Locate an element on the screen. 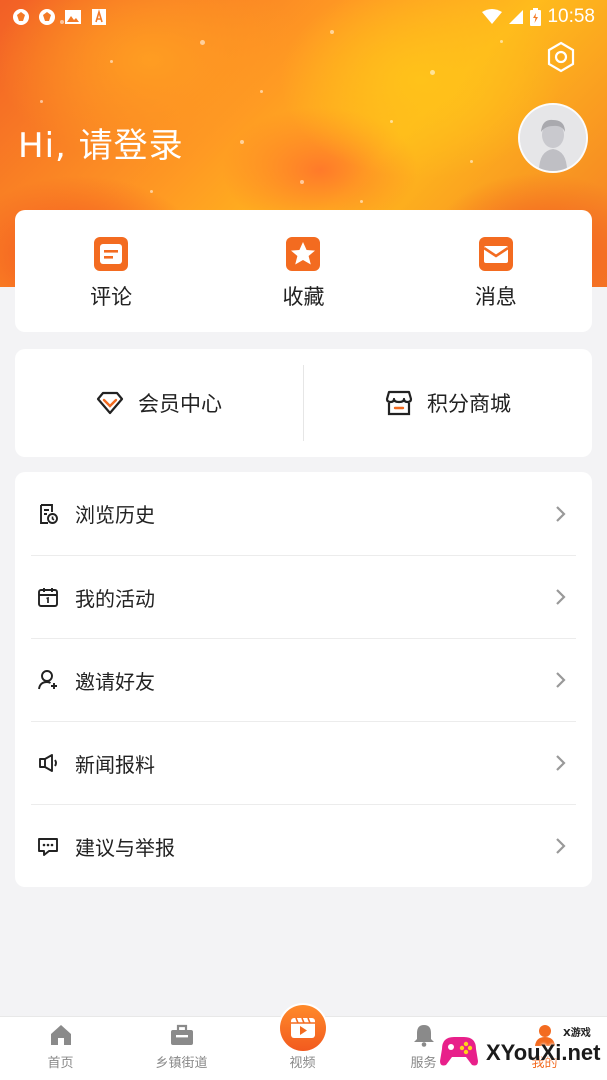 The width and height of the screenshot is (607, 1080). system-status: 10:58 is located at coordinates (538, 17).